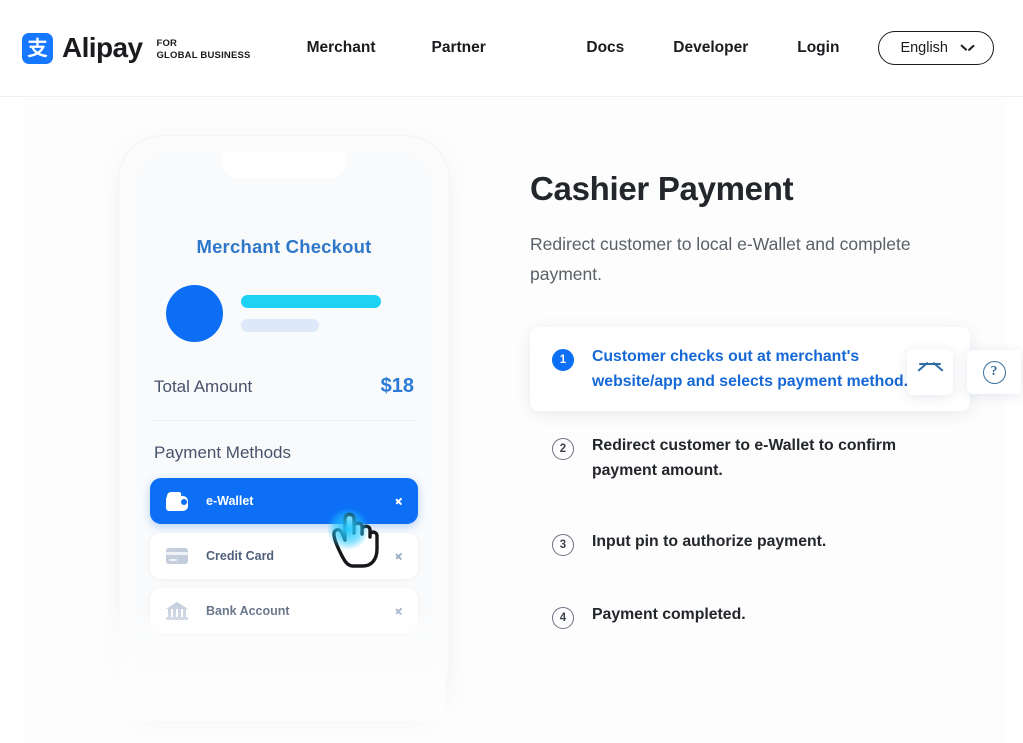 The image size is (1023, 743). Describe the element at coordinates (760, 615) in the screenshot. I see `step-item-4: 4 Payment completed.` at that location.